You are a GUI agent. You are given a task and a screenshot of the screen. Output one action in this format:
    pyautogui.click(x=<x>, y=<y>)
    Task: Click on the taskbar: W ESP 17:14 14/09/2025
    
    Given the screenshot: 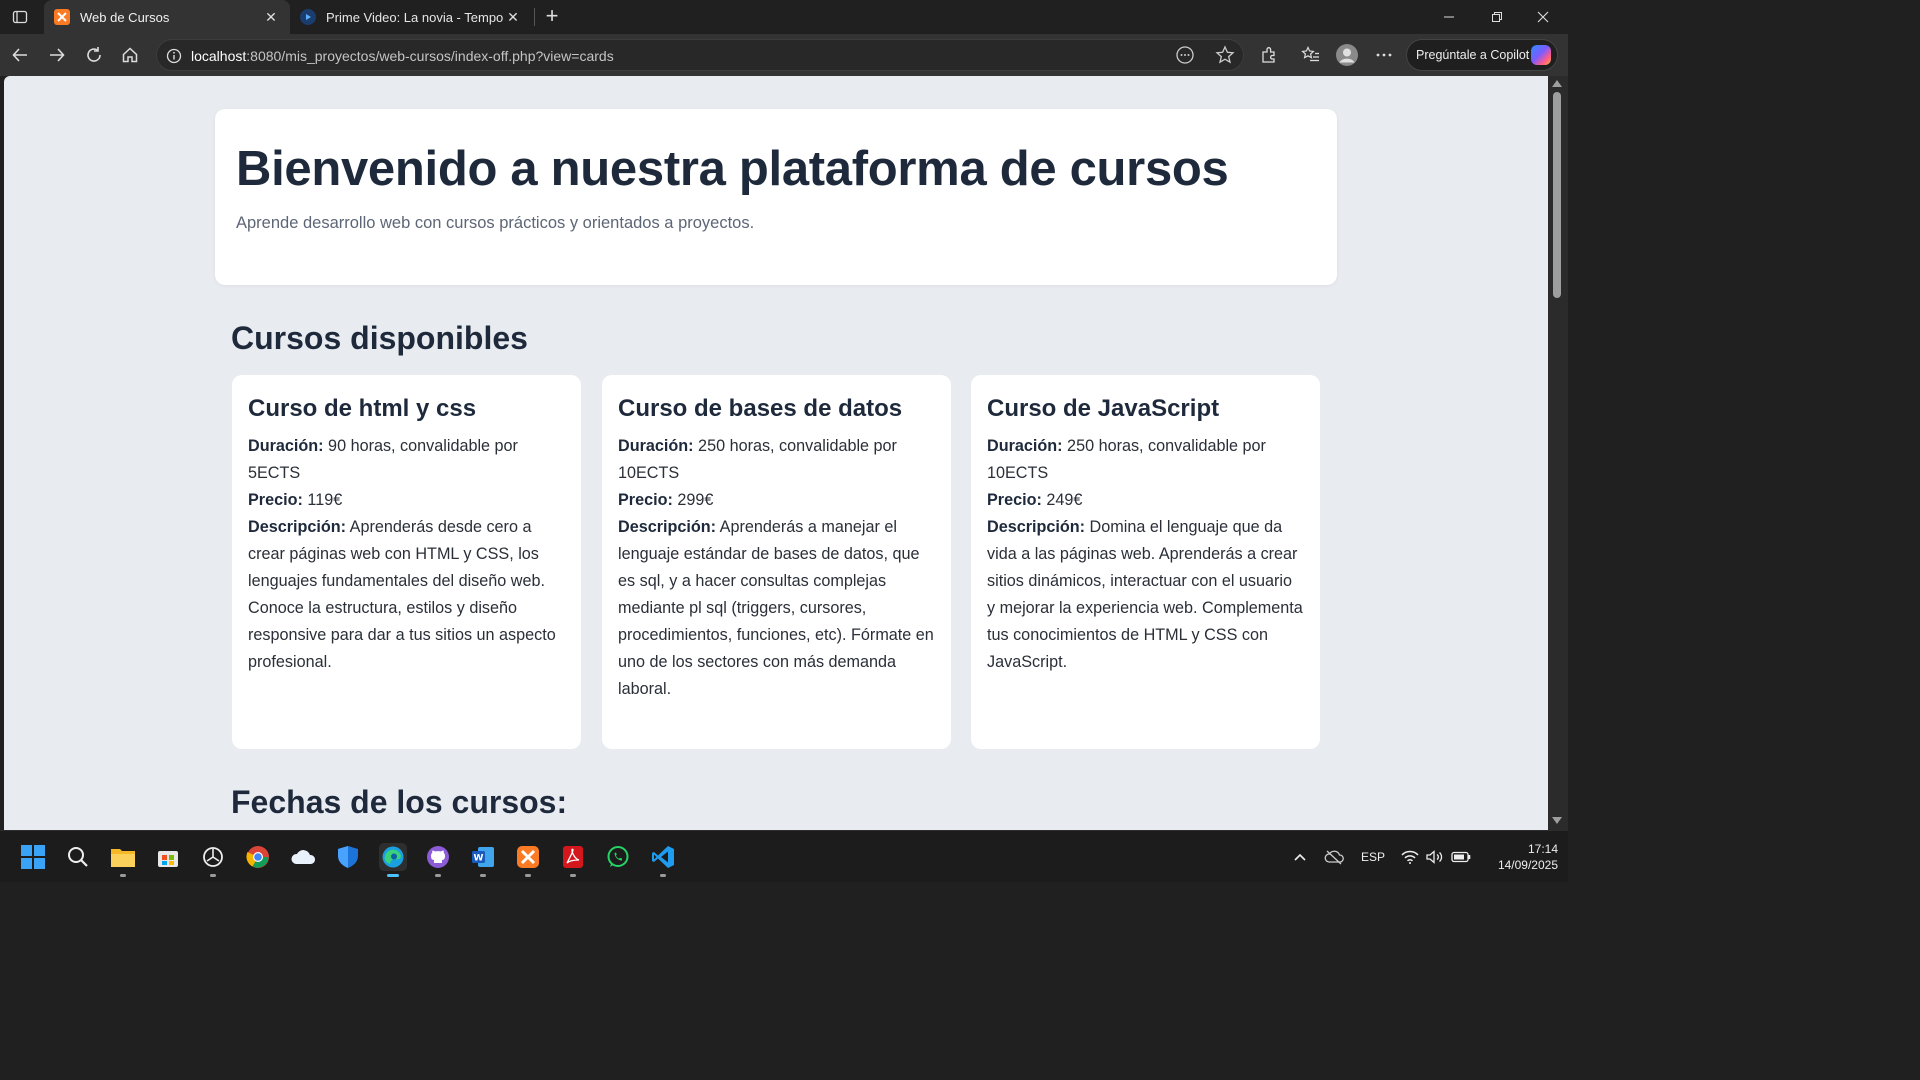 What is the action you would take?
    pyautogui.click(x=784, y=856)
    